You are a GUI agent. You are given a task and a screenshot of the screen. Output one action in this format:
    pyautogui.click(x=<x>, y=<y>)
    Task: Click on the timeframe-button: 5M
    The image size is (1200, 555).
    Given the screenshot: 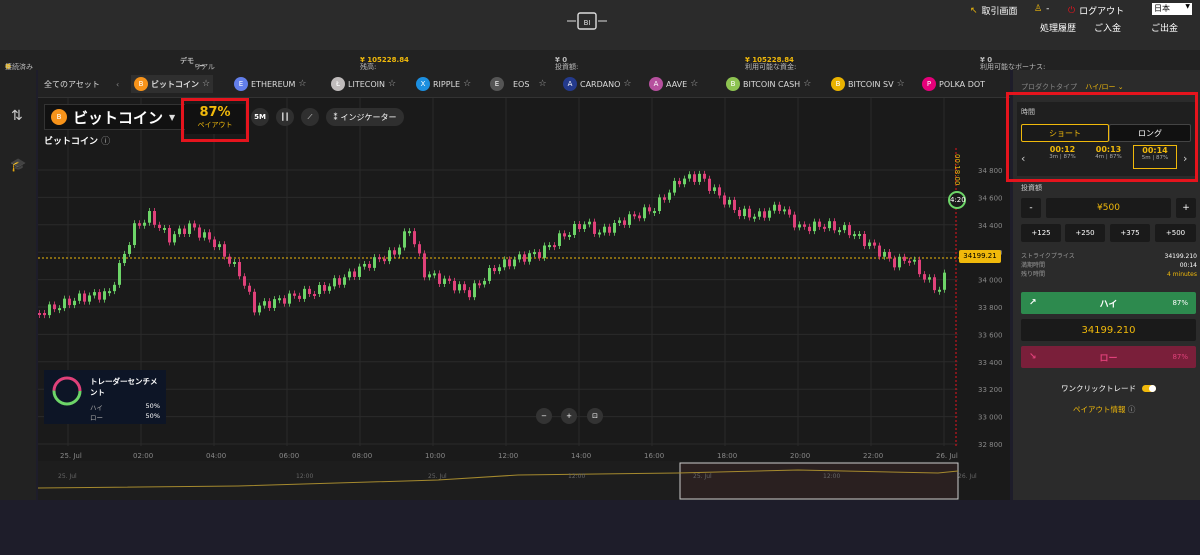 What is the action you would take?
    pyautogui.click(x=260, y=117)
    